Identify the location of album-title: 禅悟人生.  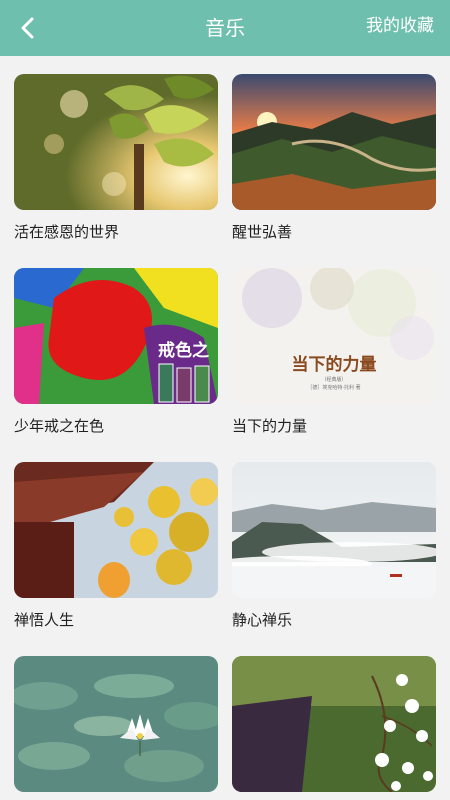
(44, 620).